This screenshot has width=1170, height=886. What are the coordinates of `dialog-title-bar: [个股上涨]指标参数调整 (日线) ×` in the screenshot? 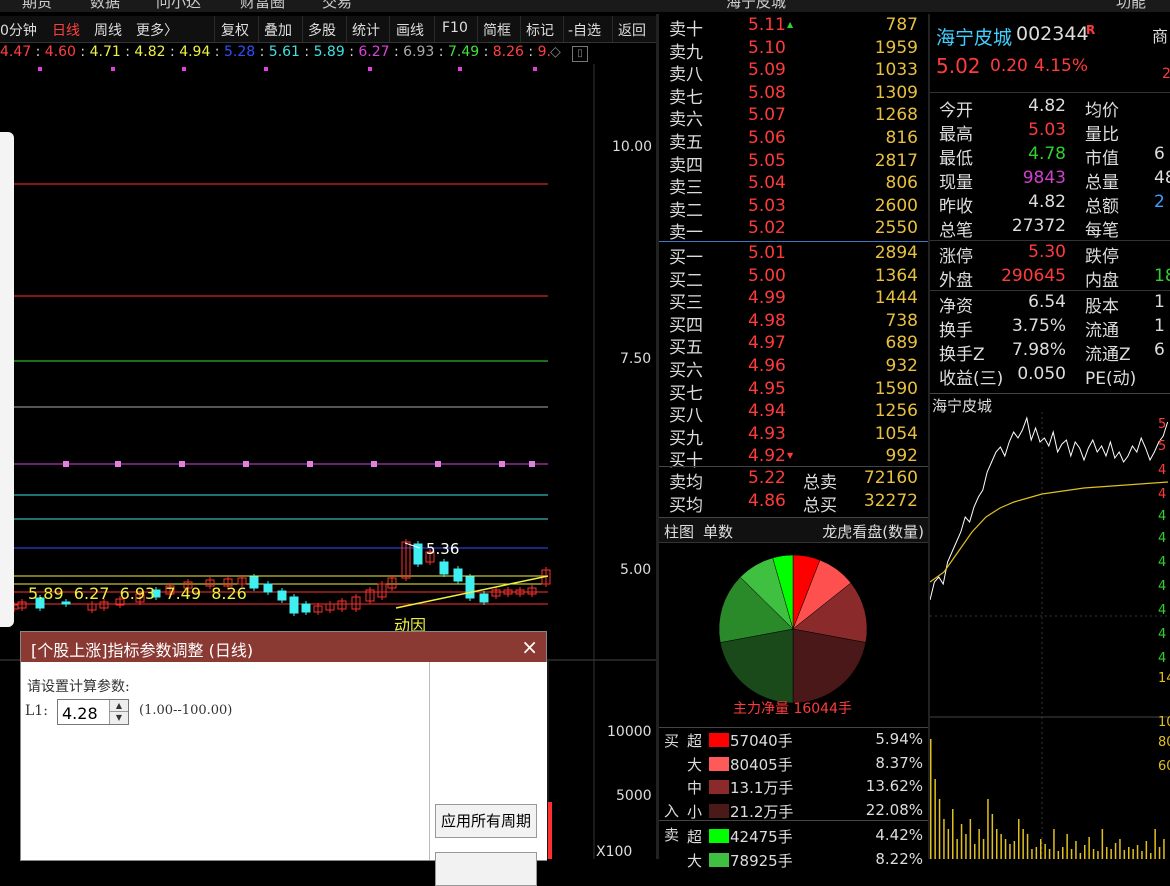 It's located at (283, 647).